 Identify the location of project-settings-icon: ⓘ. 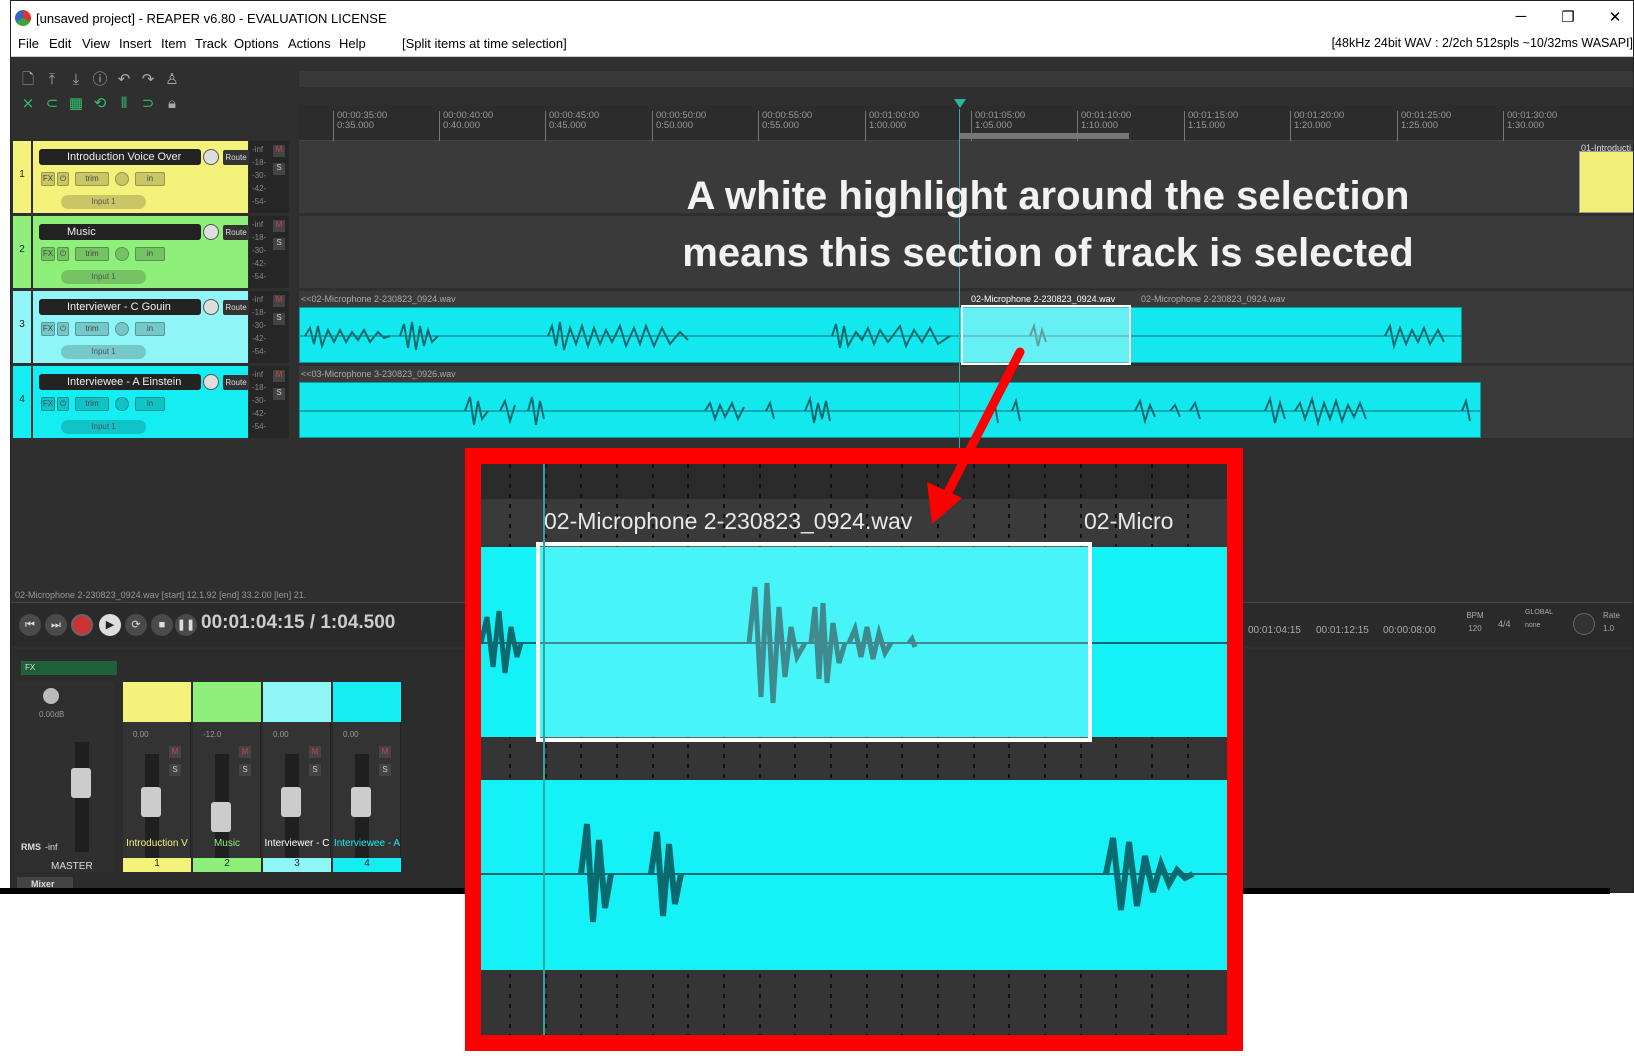
(100, 80).